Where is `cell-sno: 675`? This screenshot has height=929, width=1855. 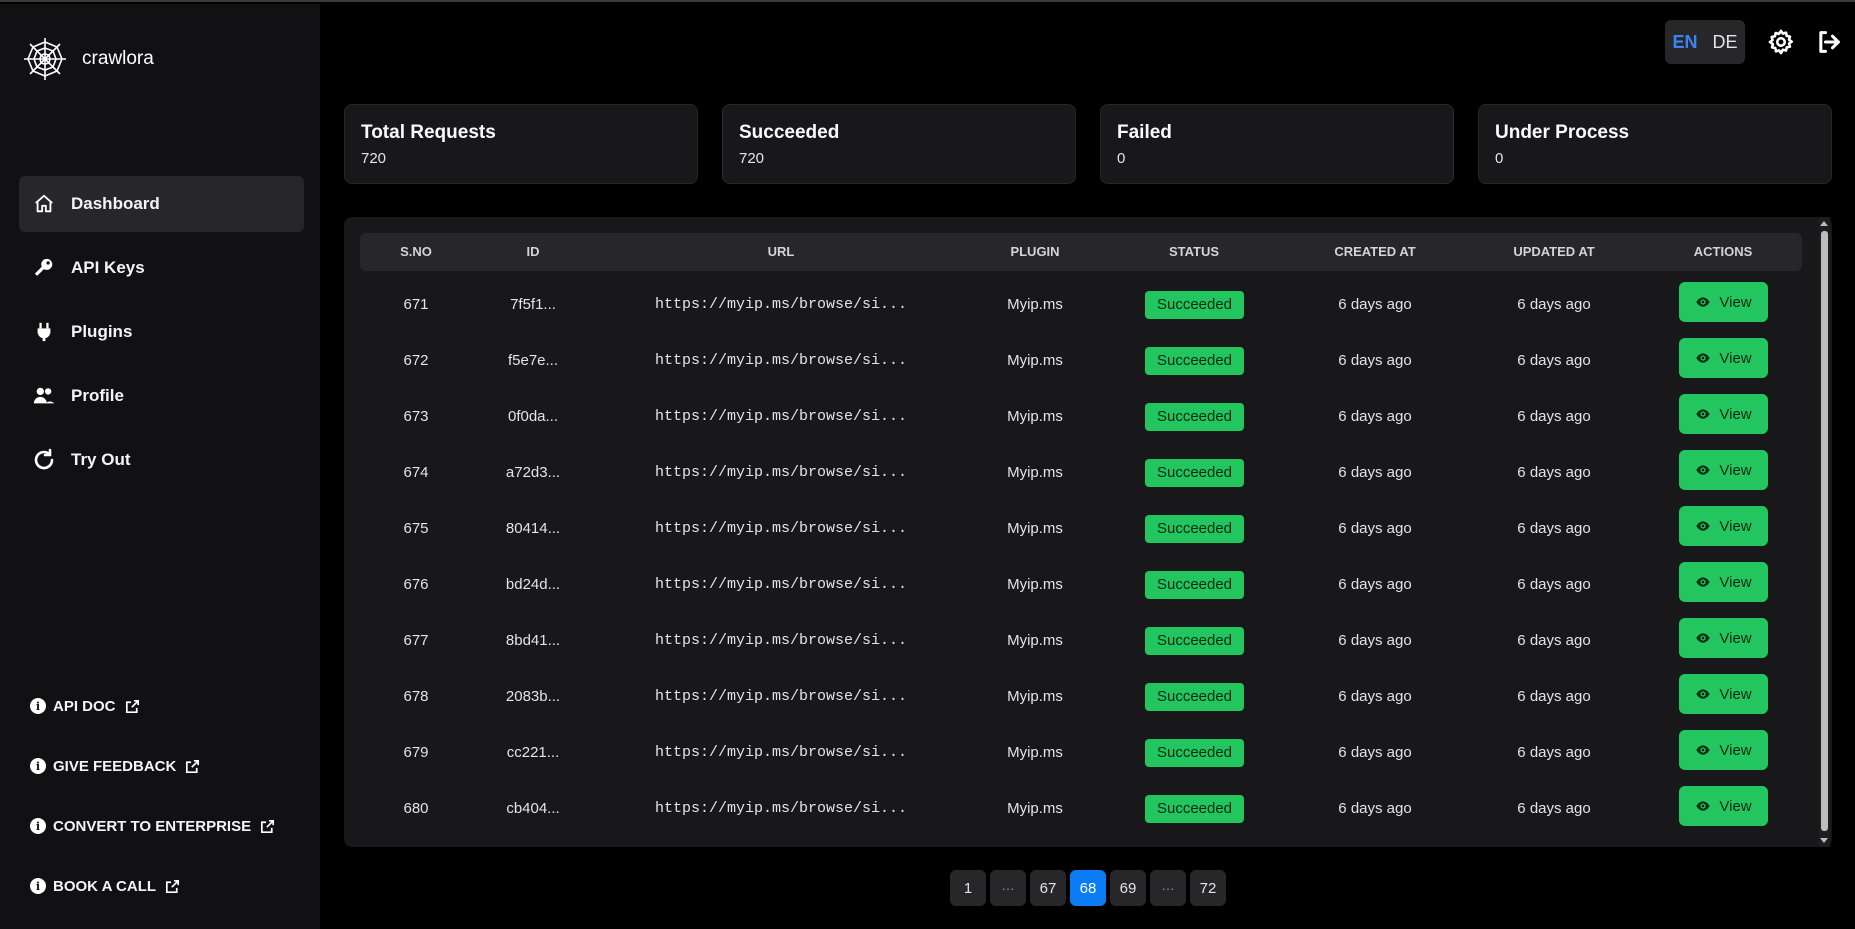 cell-sno: 675 is located at coordinates (416, 528).